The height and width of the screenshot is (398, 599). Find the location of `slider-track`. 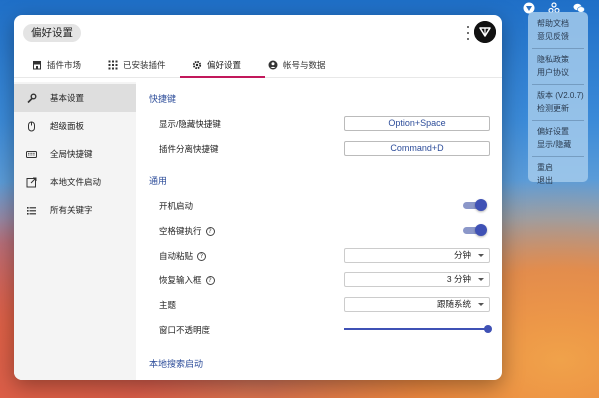

slider-track is located at coordinates (416, 329).